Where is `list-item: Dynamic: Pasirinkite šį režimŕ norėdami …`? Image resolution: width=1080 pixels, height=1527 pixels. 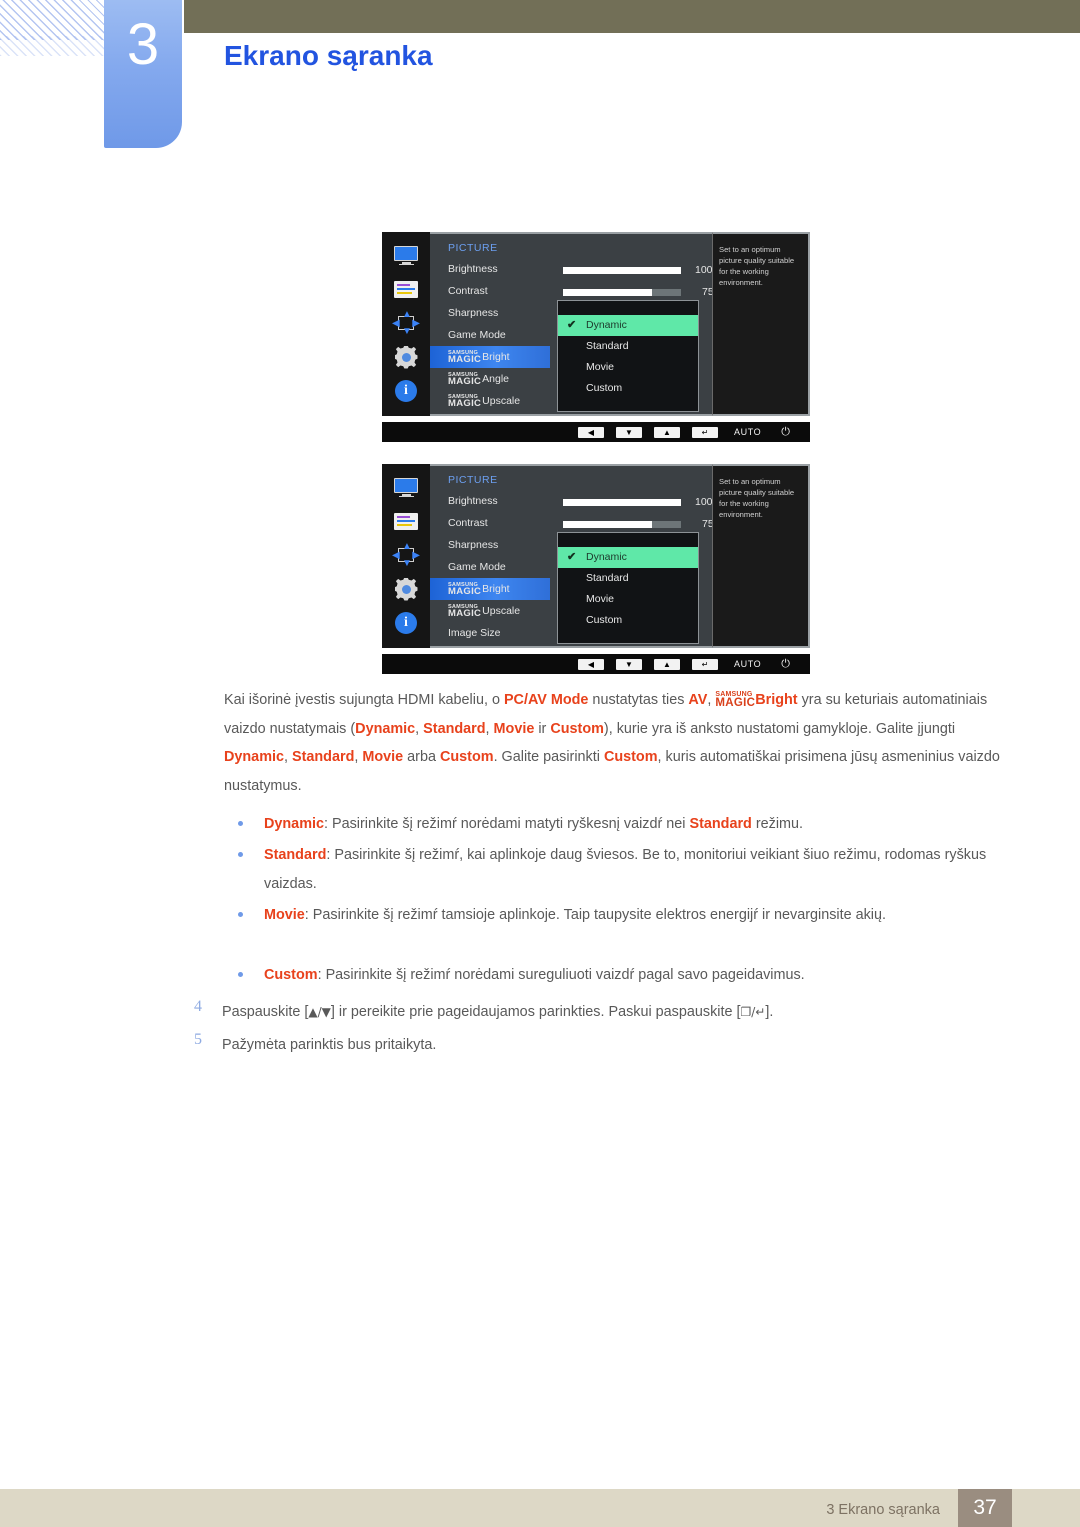
list-item: Dynamic: Pasirinkite šį režimŕ norėdami … is located at coordinates (623, 824).